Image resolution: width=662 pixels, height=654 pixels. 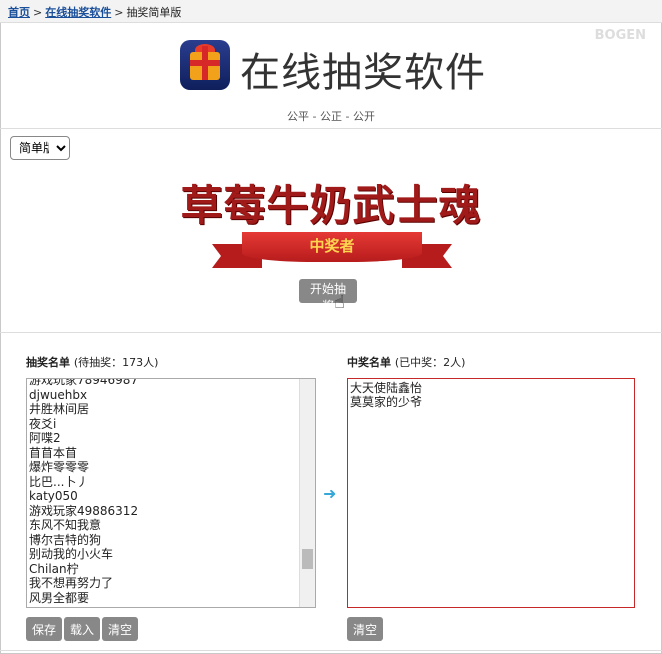 I want to click on breadcrumb-current: 抽奖简单版, so click(x=154, y=12).